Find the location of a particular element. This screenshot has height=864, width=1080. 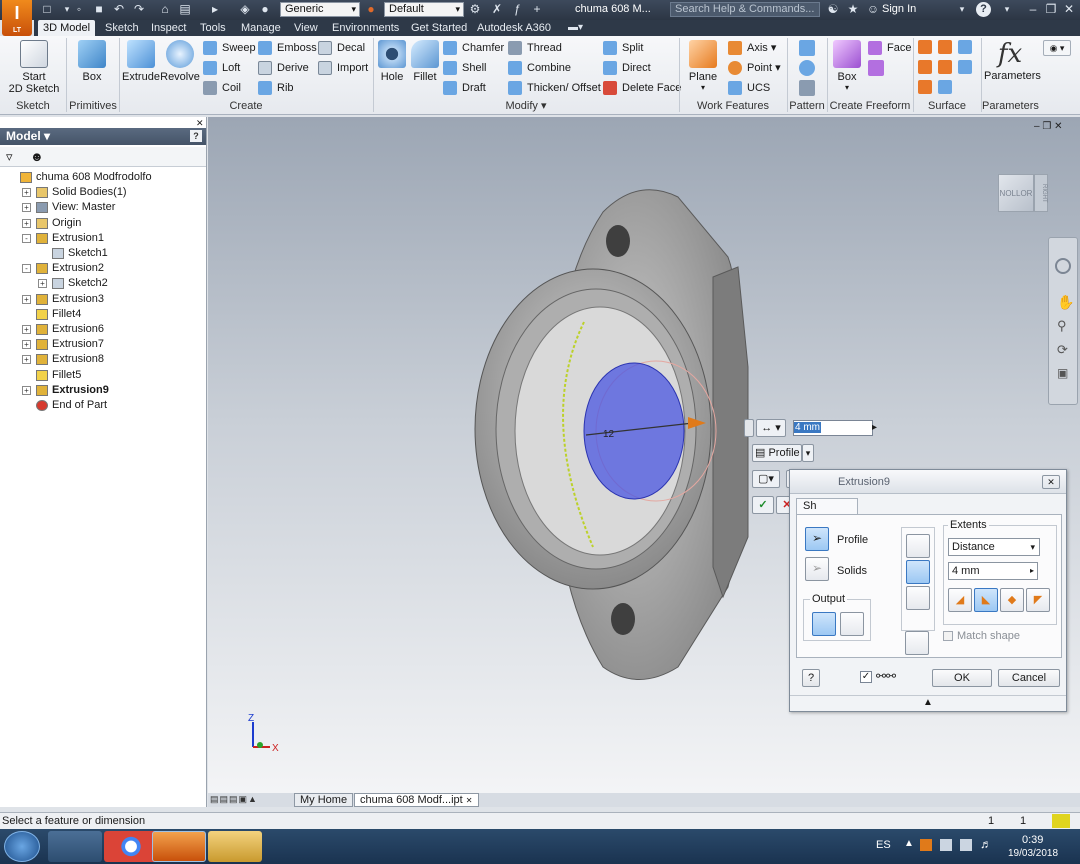

emboss-button: Emboss is located at coordinates (287, 48).